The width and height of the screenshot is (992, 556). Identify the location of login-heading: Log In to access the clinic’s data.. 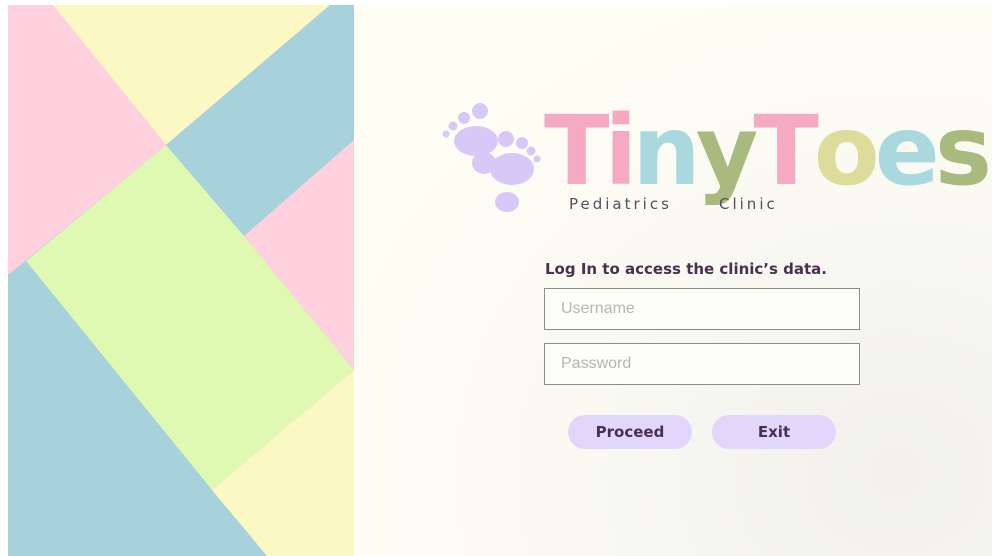
(686, 269).